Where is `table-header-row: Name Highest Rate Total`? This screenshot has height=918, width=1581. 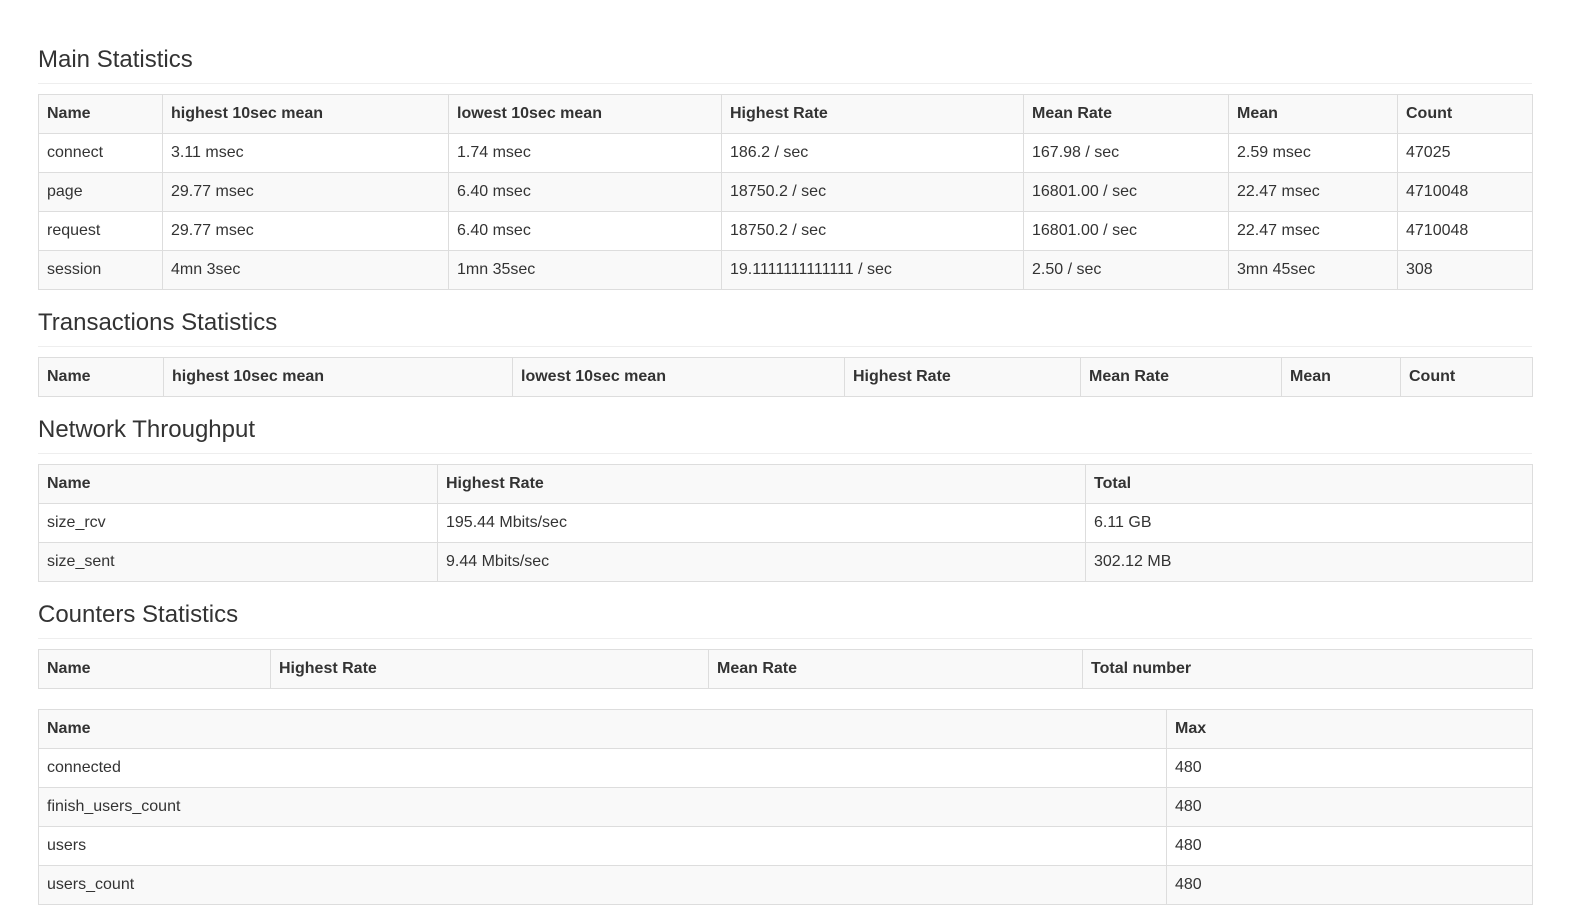
table-header-row: Name Highest Rate Total is located at coordinates (785, 484).